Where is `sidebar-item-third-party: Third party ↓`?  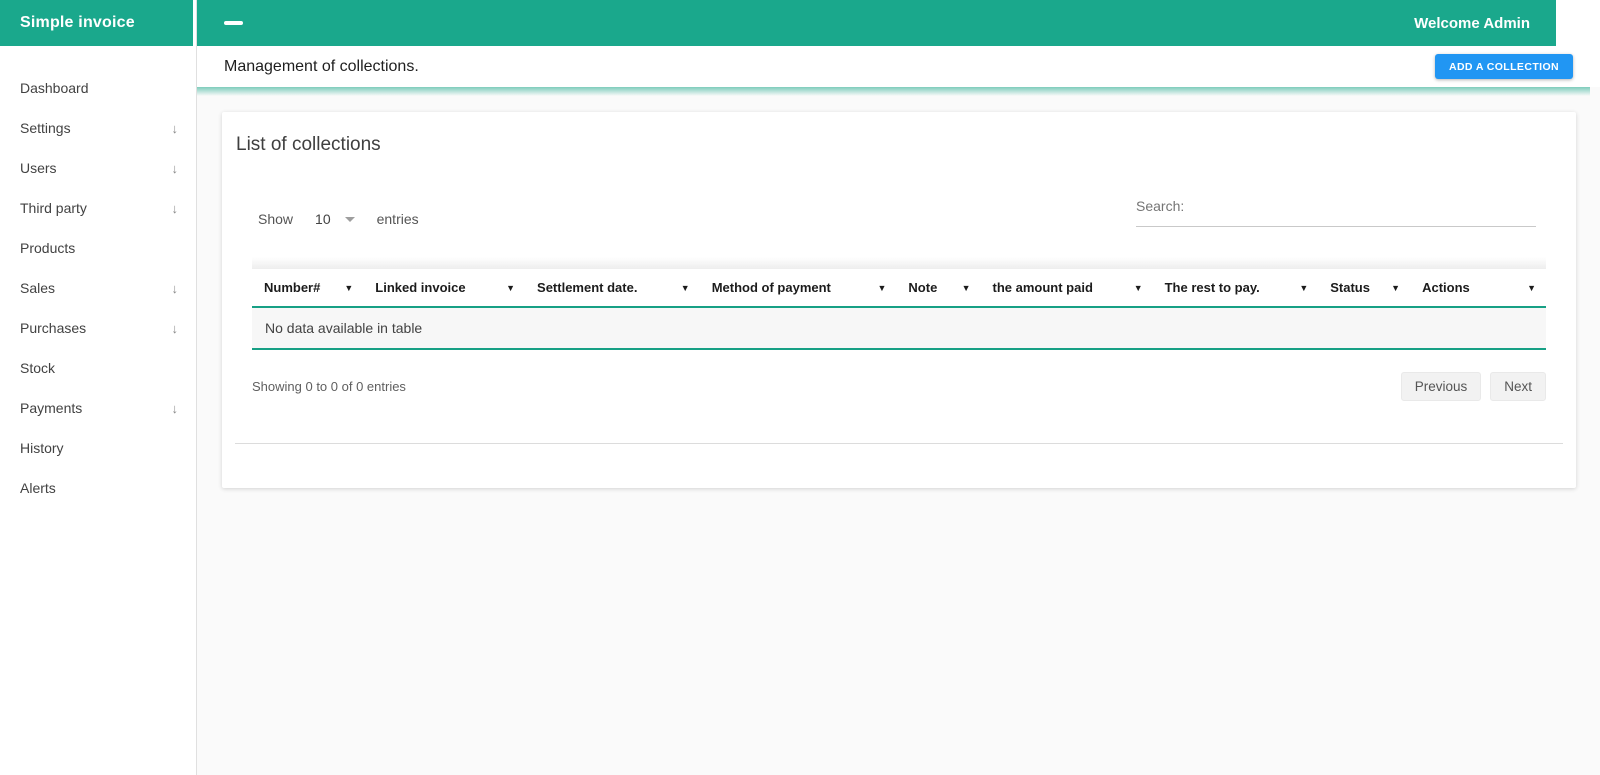
sidebar-item-third-party: Third party ↓ is located at coordinates (98, 208).